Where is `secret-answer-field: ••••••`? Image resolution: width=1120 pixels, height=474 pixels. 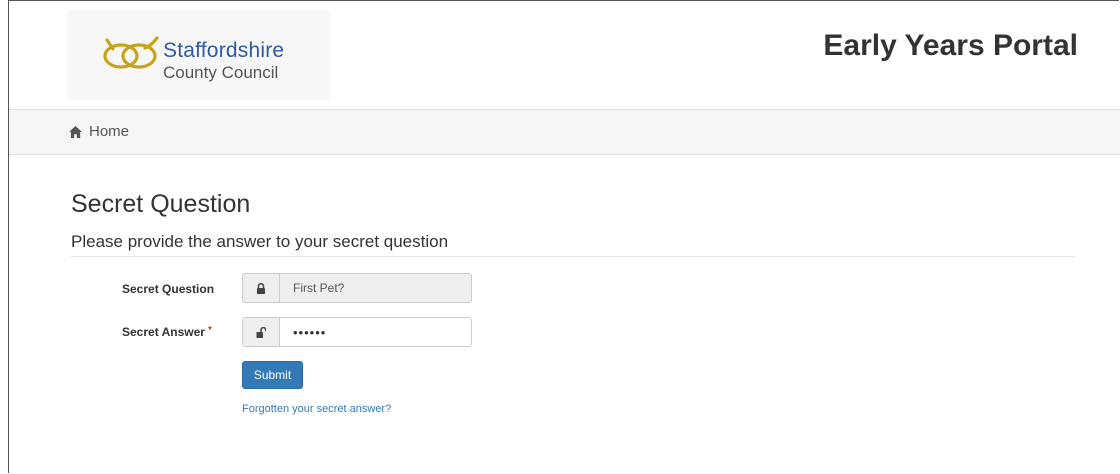 secret-answer-field: •••••• is located at coordinates (357, 332).